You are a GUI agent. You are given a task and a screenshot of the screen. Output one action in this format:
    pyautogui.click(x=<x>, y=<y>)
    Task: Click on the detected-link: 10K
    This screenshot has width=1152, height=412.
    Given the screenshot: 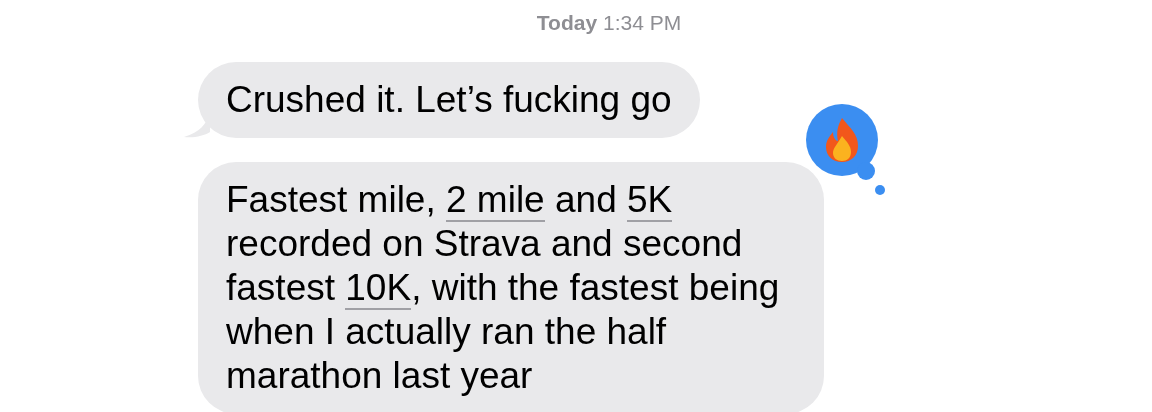 What is the action you would take?
    pyautogui.click(x=378, y=288)
    